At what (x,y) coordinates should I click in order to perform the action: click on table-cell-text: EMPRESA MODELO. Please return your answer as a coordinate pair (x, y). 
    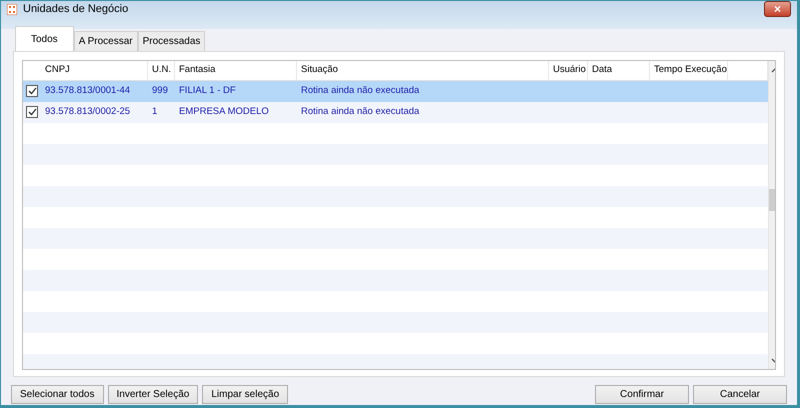
    Looking at the image, I should click on (224, 111).